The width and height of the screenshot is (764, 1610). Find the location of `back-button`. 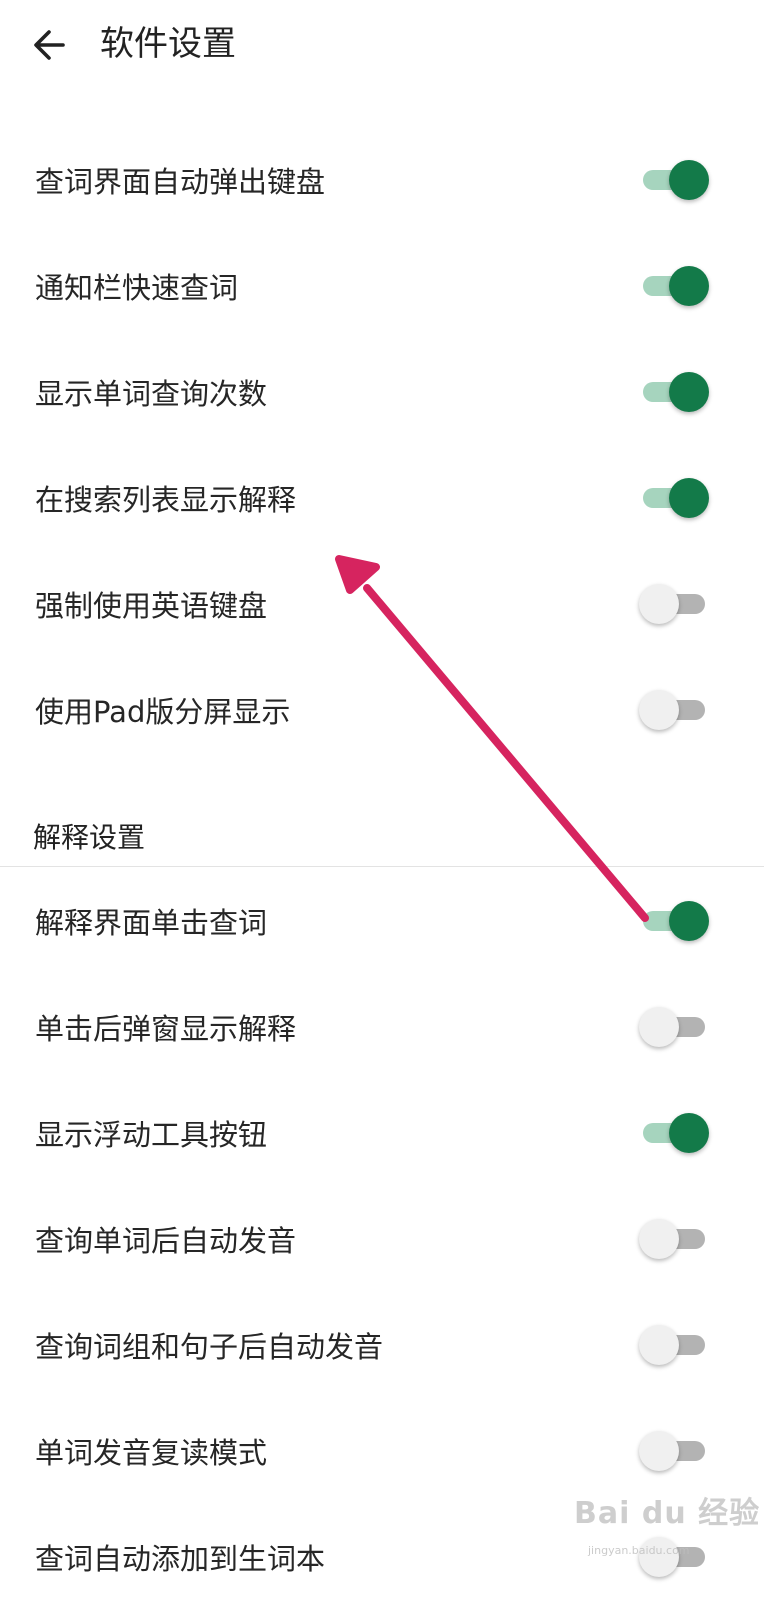

back-button is located at coordinates (49, 45).